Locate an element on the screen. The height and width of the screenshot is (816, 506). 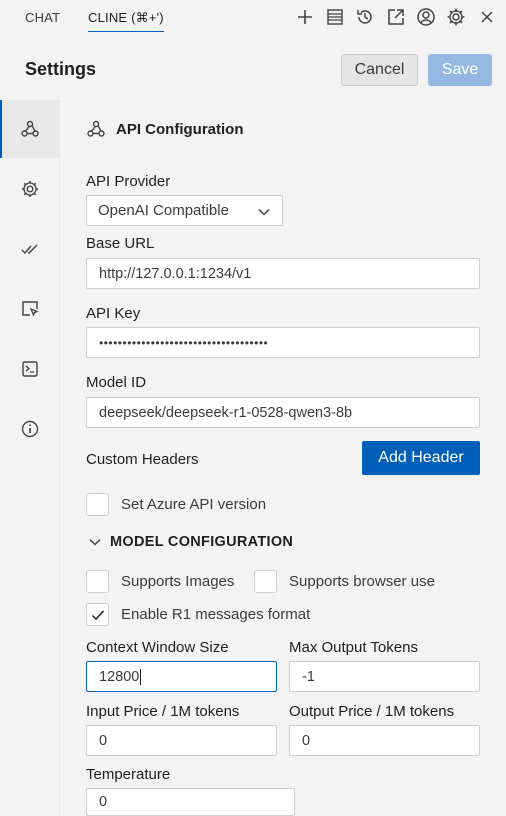
sidebar-item-general is located at coordinates (30, 189).